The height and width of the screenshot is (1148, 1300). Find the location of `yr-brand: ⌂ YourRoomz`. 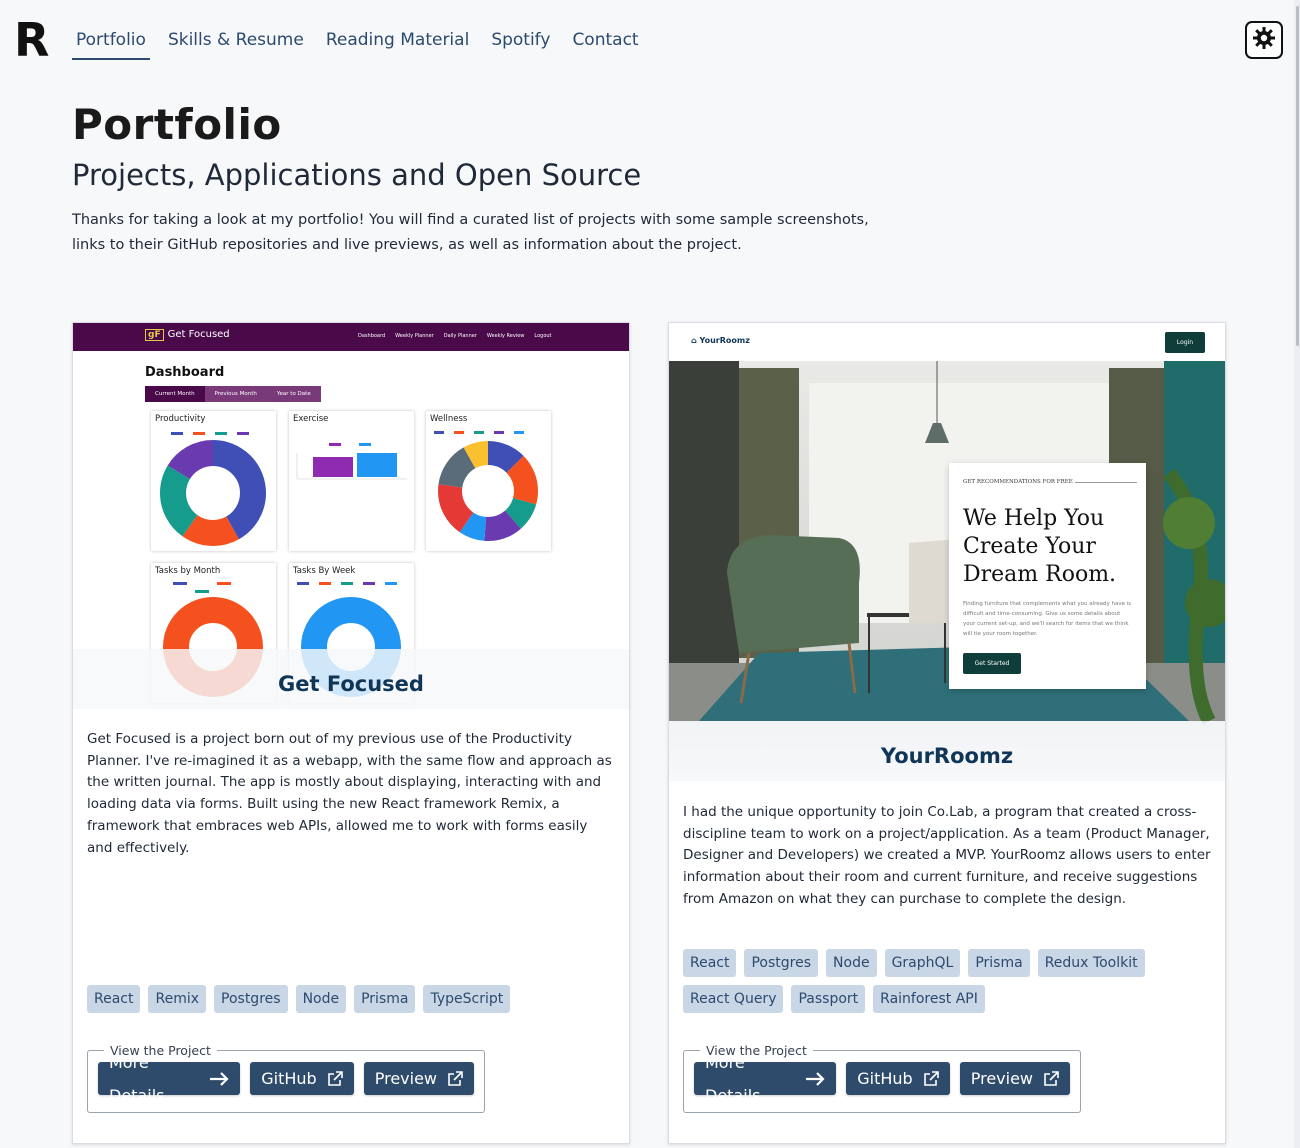

yr-brand: ⌂ YourRoomz is located at coordinates (720, 340).